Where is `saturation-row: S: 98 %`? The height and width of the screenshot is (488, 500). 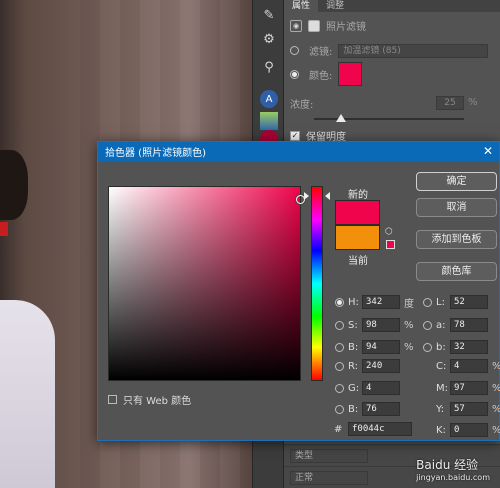
saturation-row: S: 98 % is located at coordinates (374, 325).